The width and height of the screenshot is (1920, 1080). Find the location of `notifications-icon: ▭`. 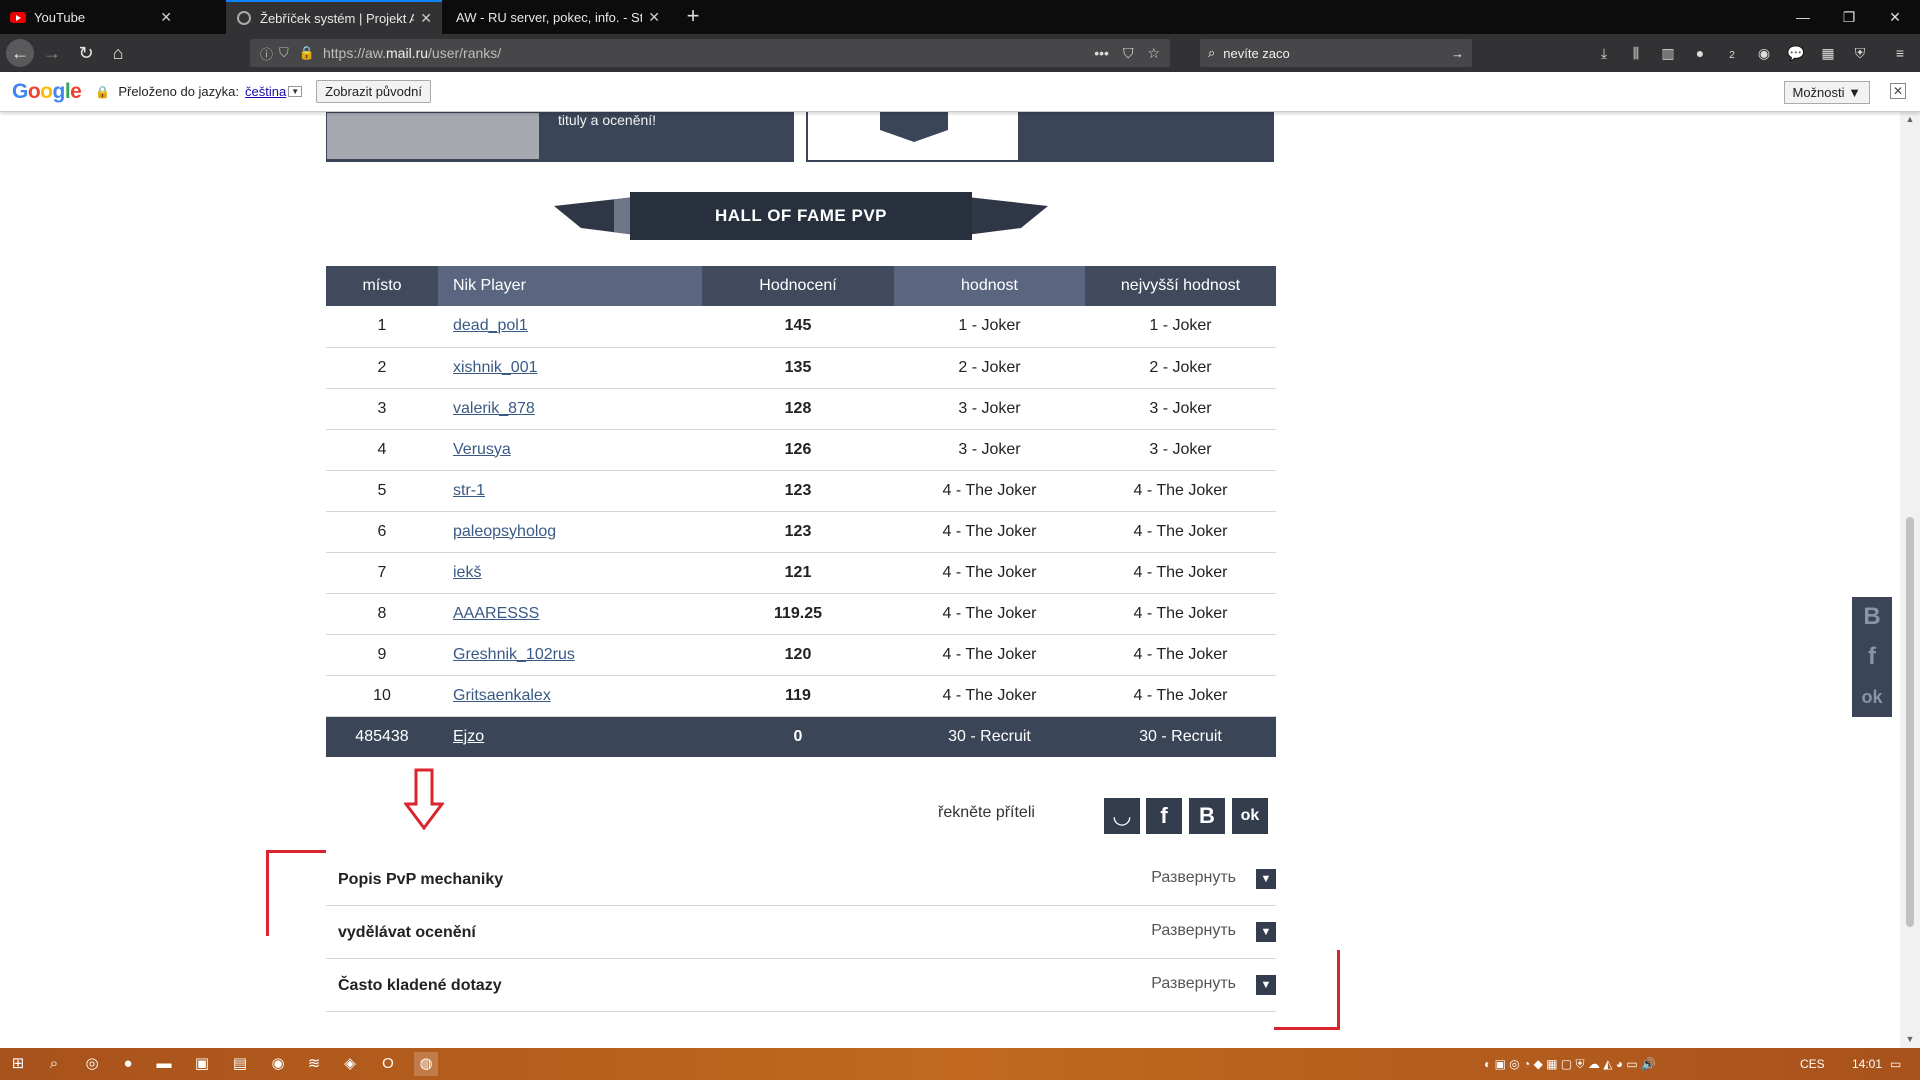

notifications-icon: ▭ is located at coordinates (1895, 1064).